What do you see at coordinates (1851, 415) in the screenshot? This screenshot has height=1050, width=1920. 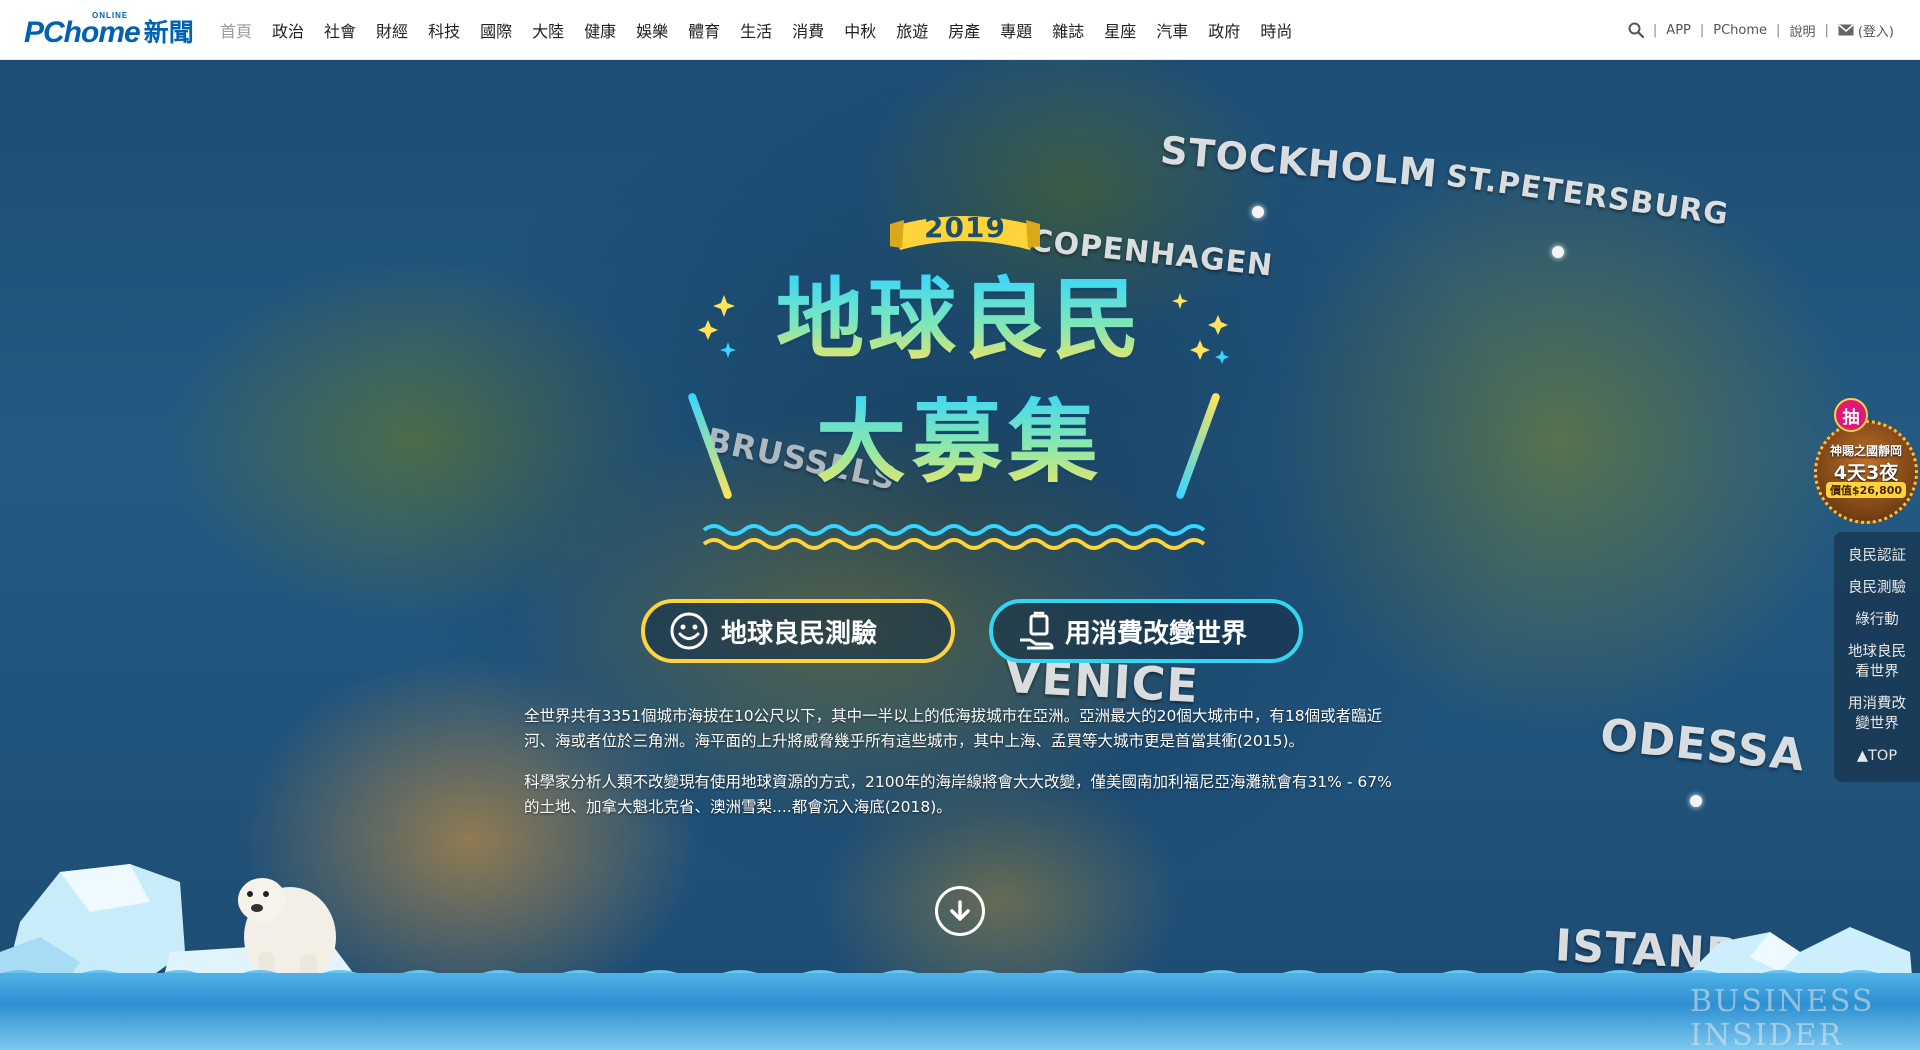 I see `promo-lottery-bubble: 抽` at bounding box center [1851, 415].